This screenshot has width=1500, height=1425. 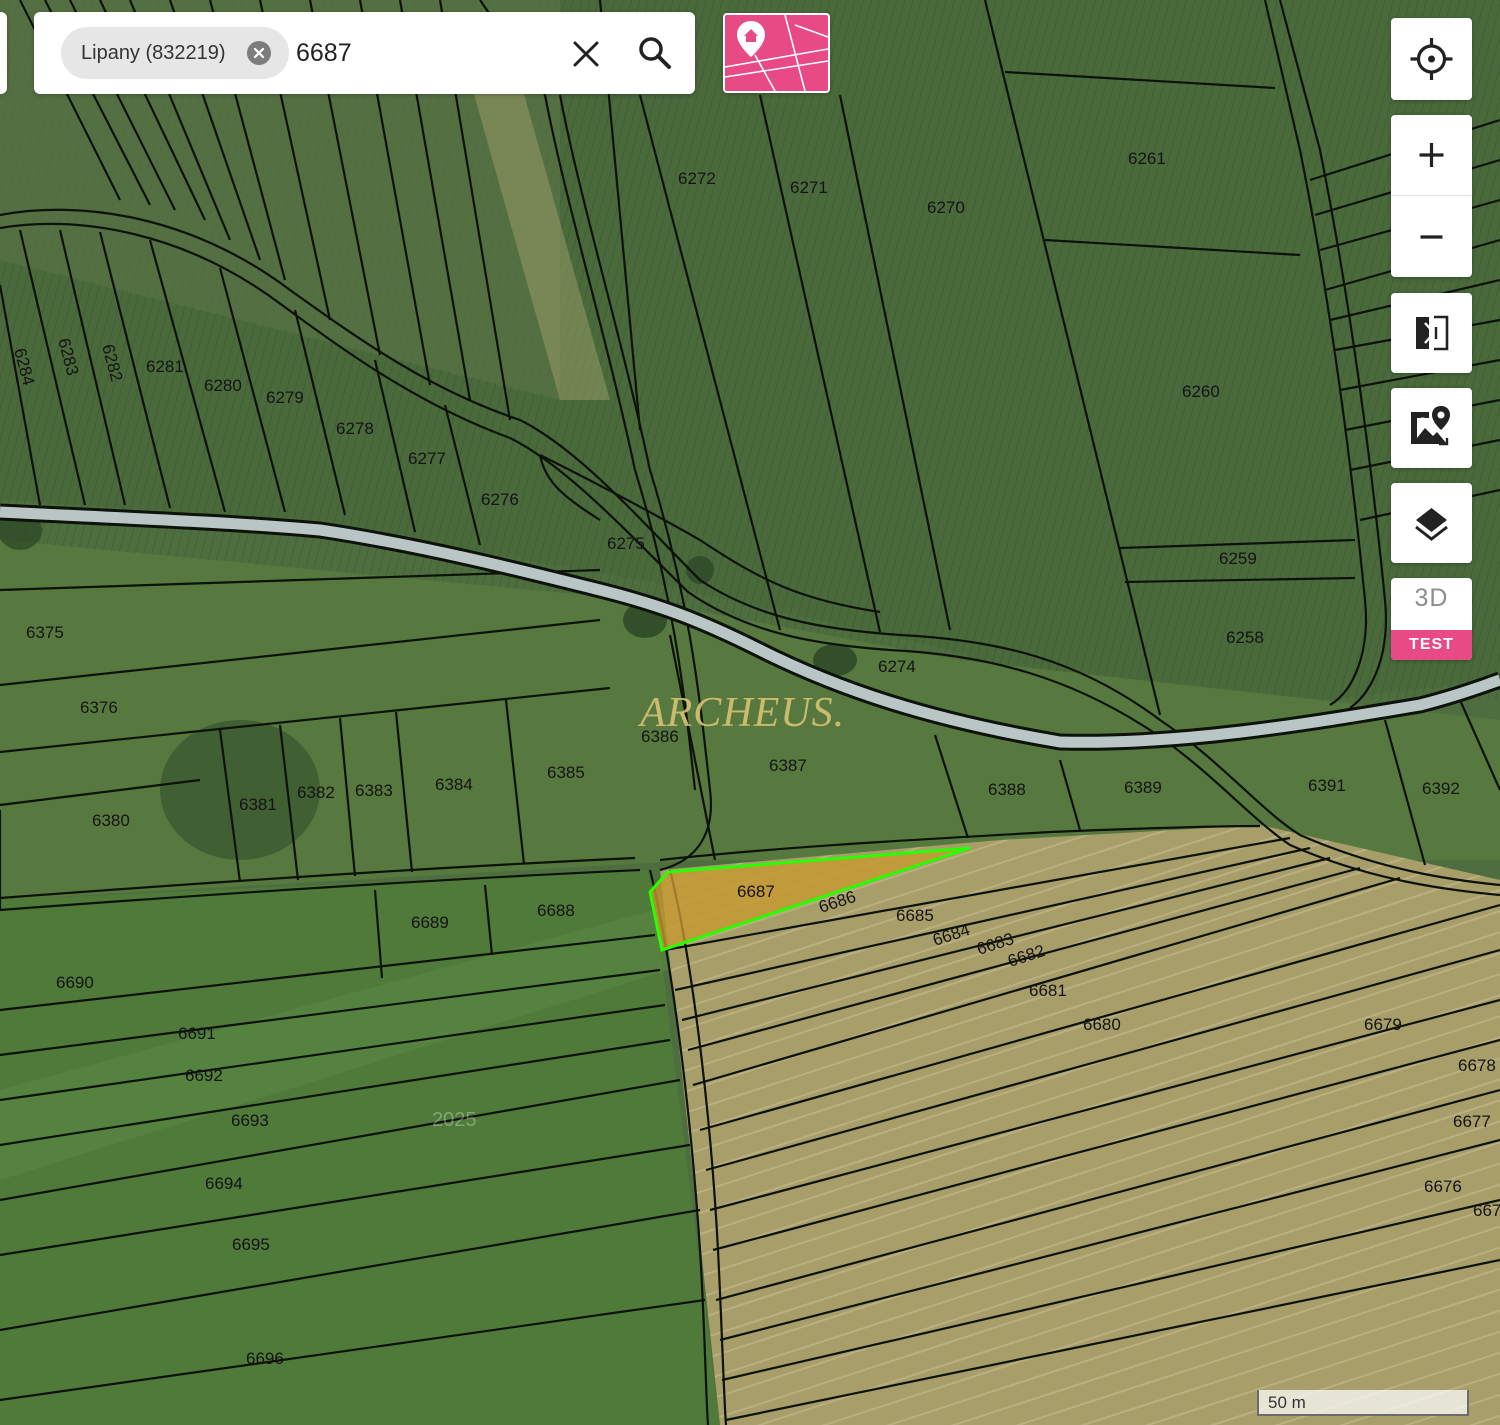 What do you see at coordinates (374, 790) in the screenshot?
I see `parcel-label: 6383` at bounding box center [374, 790].